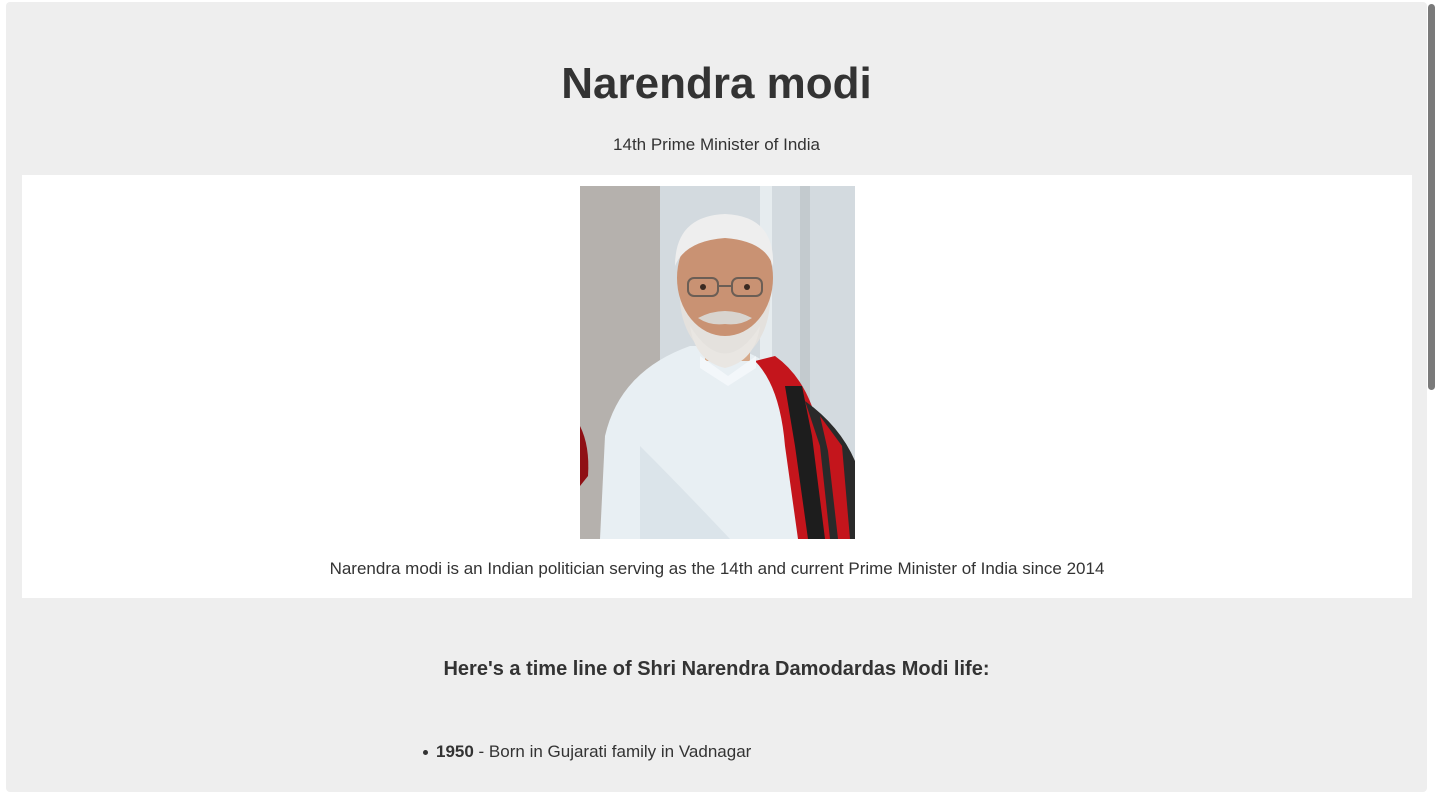  Describe the element at coordinates (717, 362) in the screenshot. I see `portrait-image` at that location.